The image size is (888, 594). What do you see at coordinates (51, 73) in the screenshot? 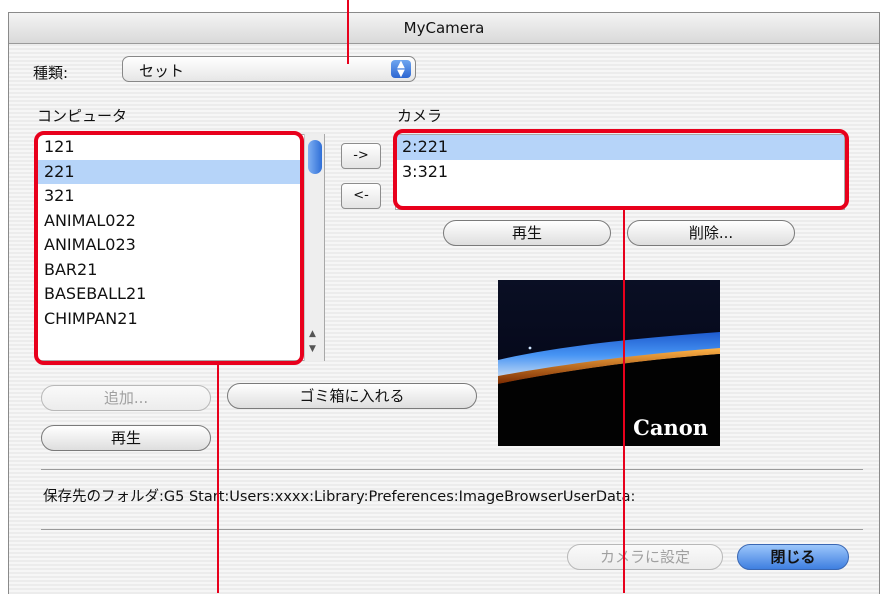
I see `type-label: 種類:` at bounding box center [51, 73].